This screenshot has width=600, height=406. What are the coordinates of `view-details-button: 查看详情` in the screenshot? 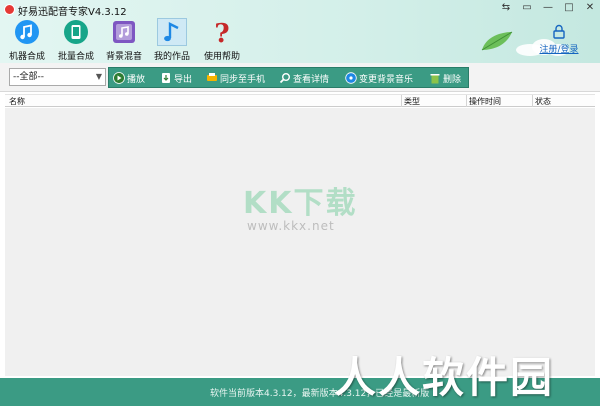 It's located at (304, 78).